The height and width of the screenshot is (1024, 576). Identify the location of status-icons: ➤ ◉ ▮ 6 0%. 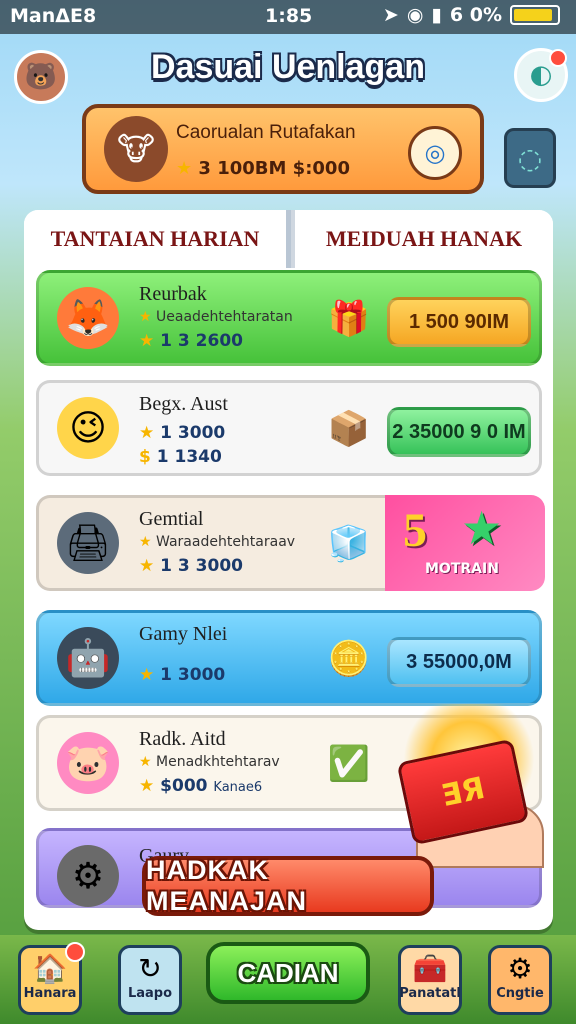
(471, 15).